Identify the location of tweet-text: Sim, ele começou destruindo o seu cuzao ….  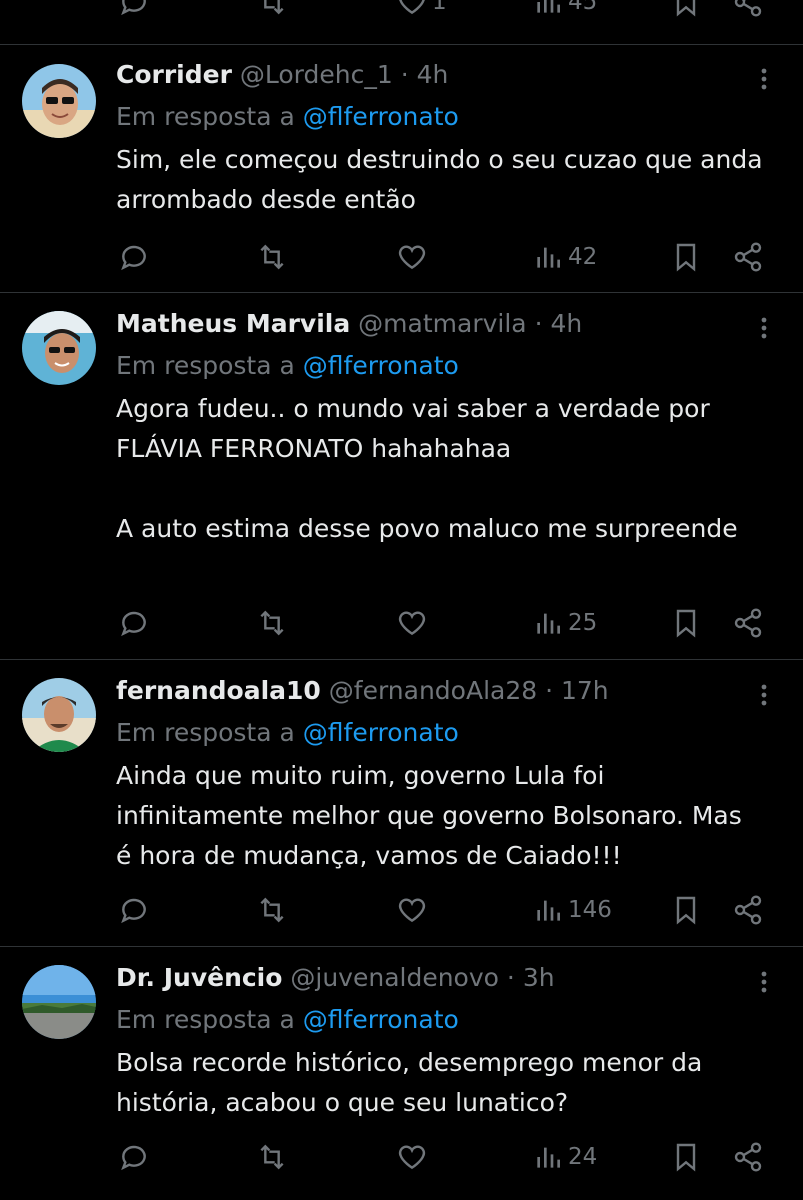
(443, 179).